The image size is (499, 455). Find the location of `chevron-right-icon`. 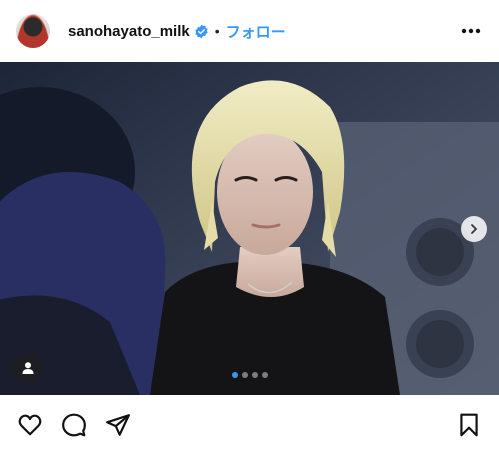

chevron-right-icon is located at coordinates (474, 229).